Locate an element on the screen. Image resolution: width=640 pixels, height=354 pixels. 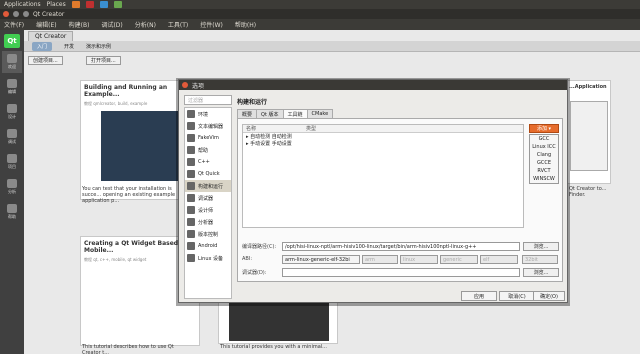
category-help: 帮助 is located at coordinates (208, 150).